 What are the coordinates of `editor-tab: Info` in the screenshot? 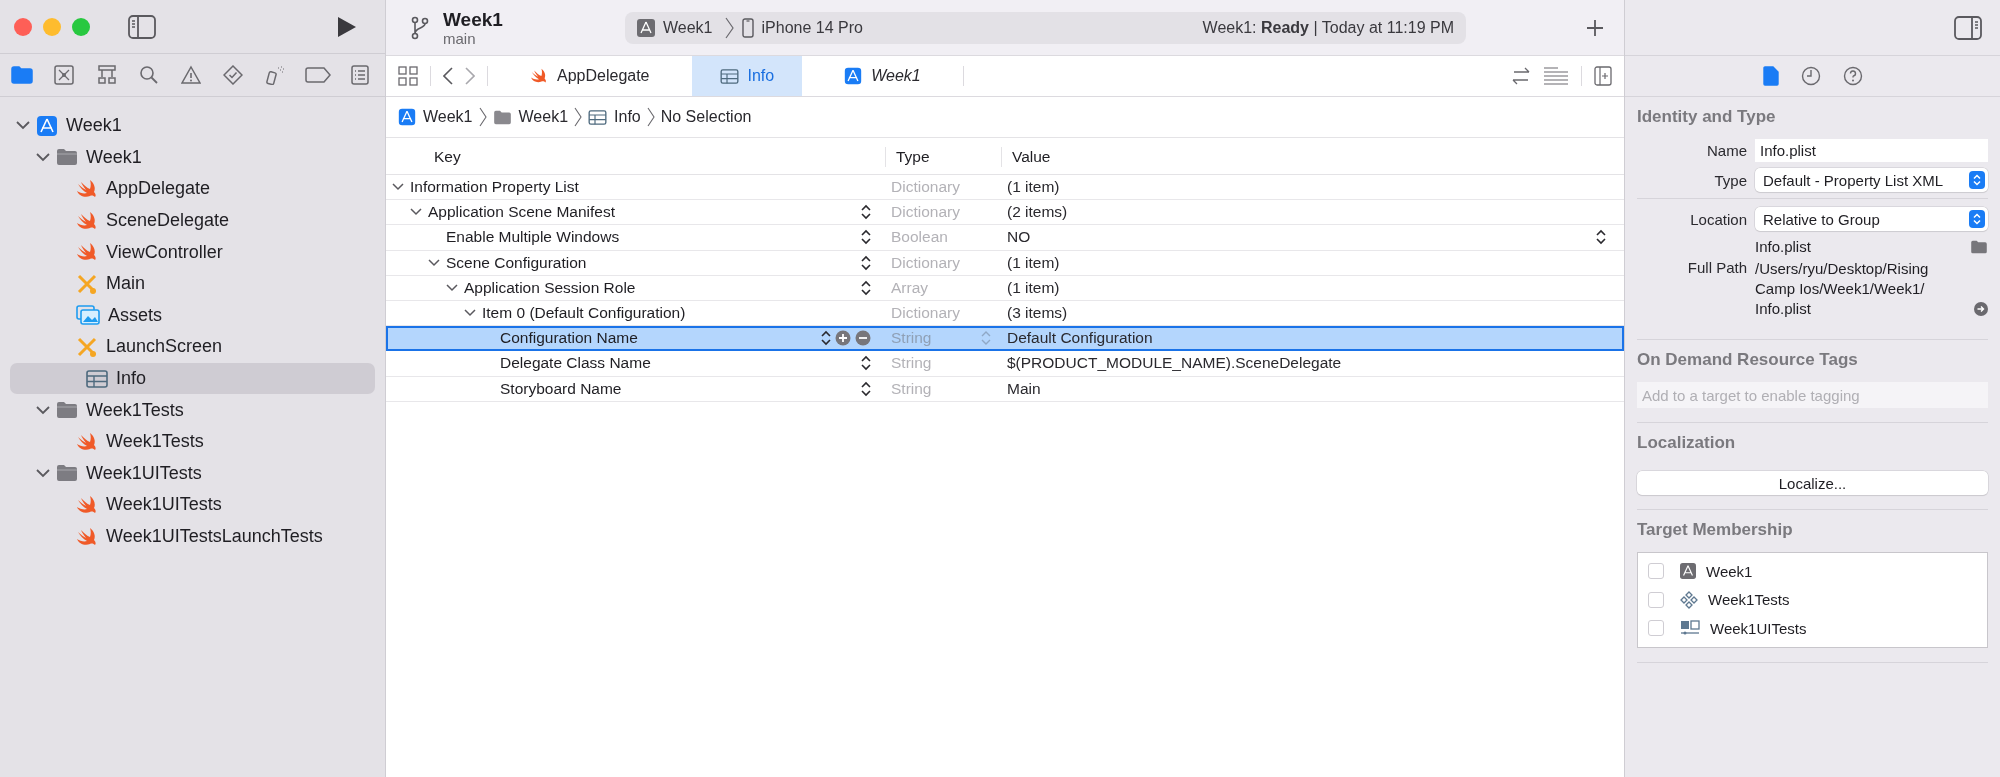 It's located at (747, 76).